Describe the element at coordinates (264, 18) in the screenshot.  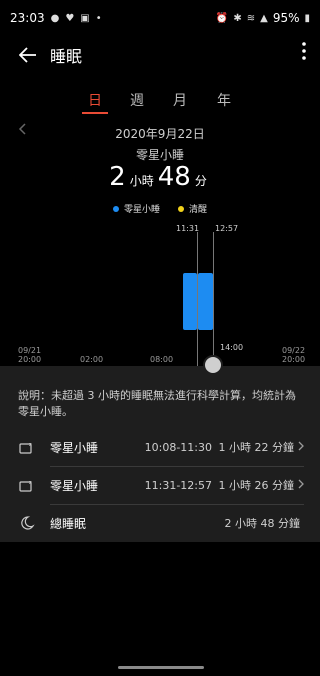
I see `signal-icon: ▲` at that location.